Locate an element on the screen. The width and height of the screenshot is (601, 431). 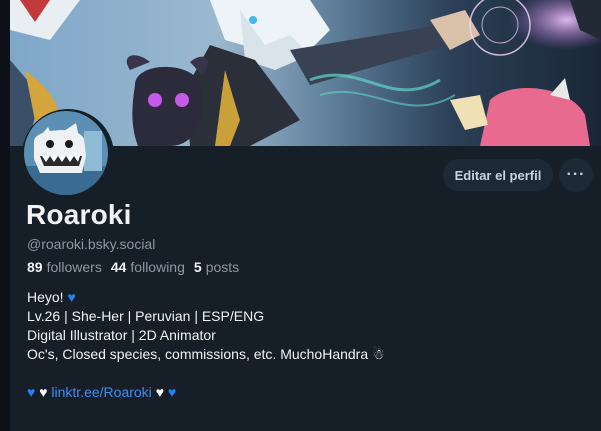
posts-stat: 5 posts is located at coordinates (216, 267).